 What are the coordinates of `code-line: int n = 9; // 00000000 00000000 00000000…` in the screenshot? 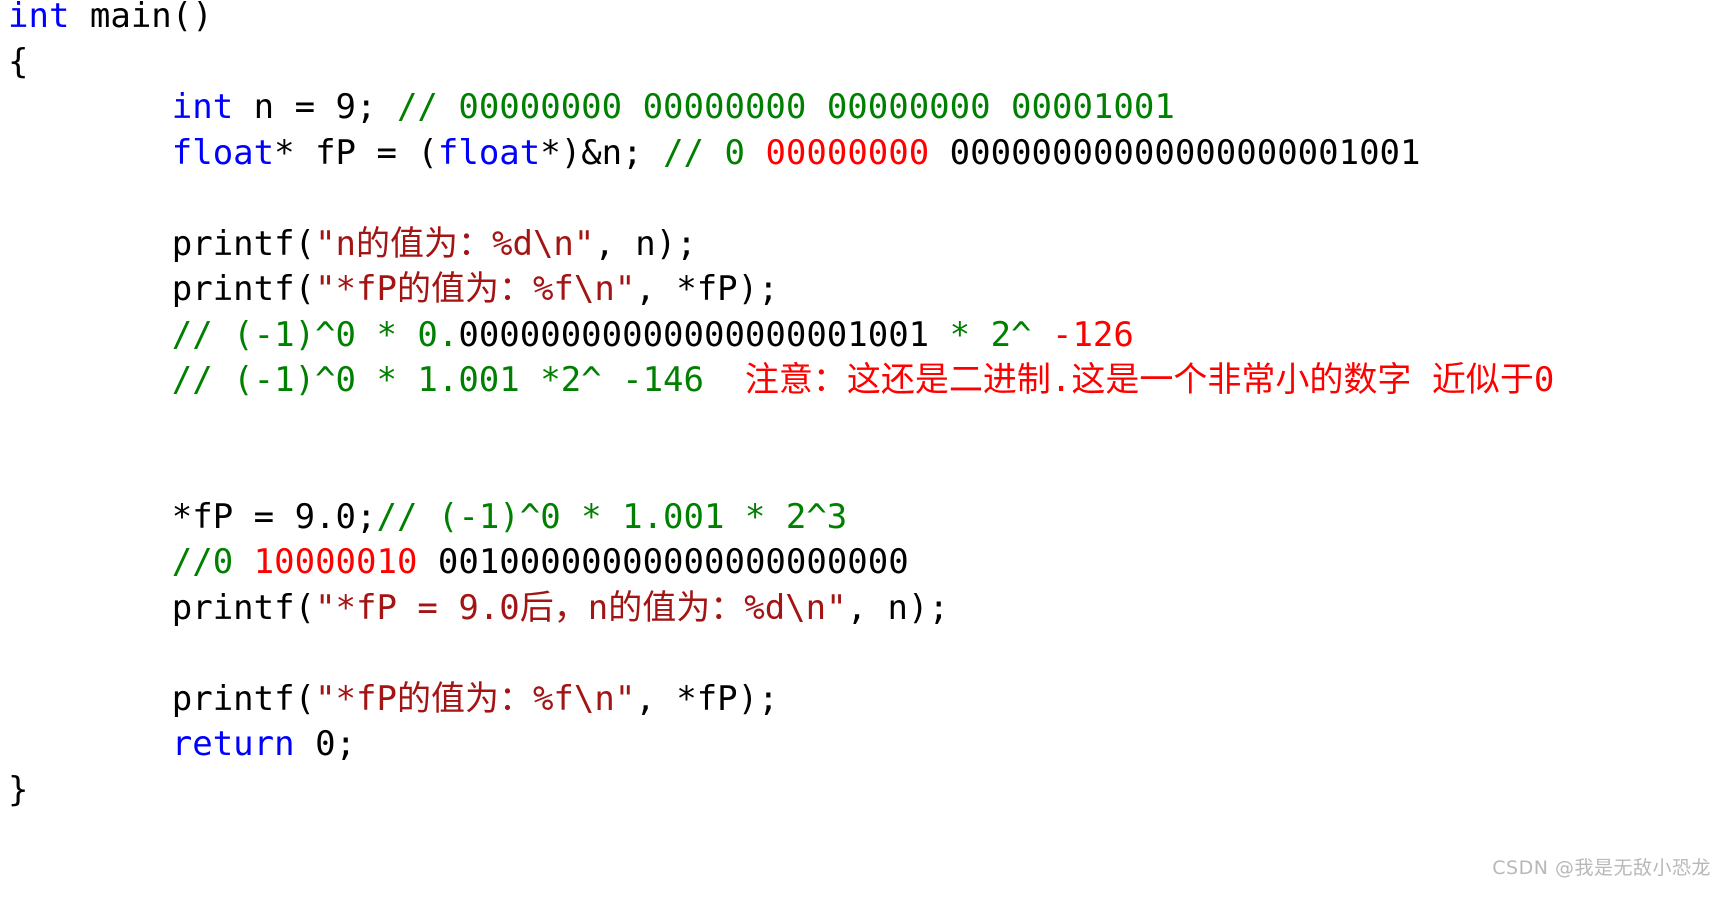 It's located at (858, 108).